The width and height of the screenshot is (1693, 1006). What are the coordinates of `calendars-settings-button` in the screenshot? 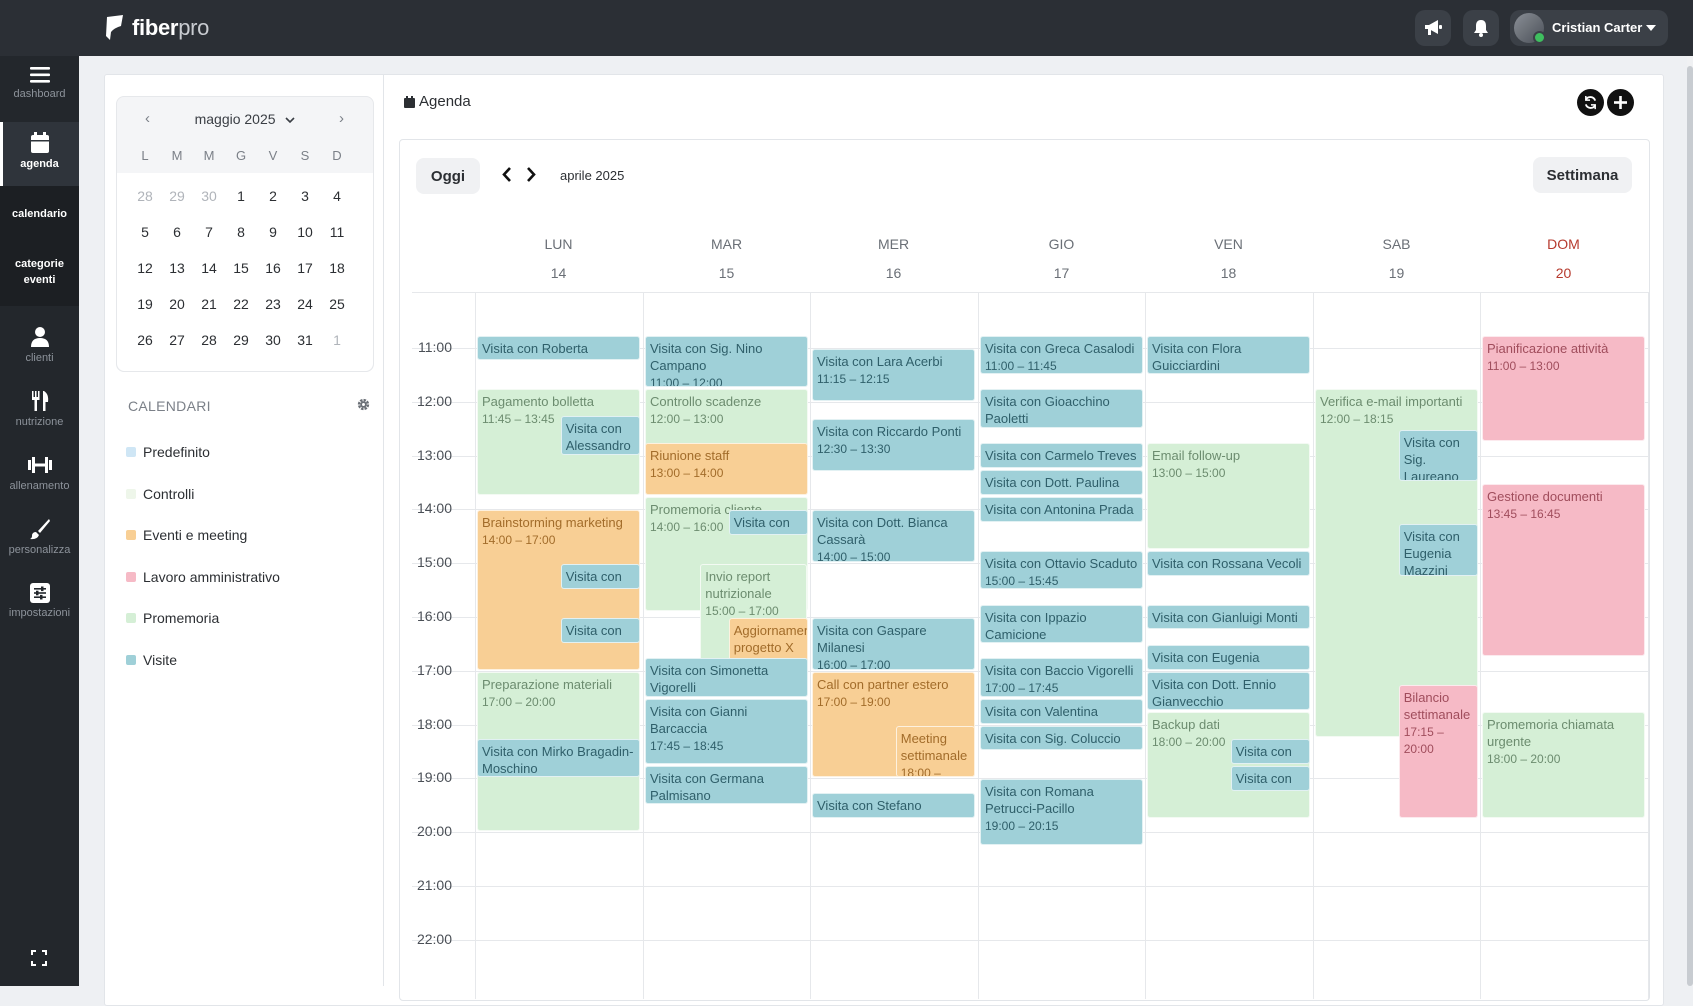 It's located at (363, 407).